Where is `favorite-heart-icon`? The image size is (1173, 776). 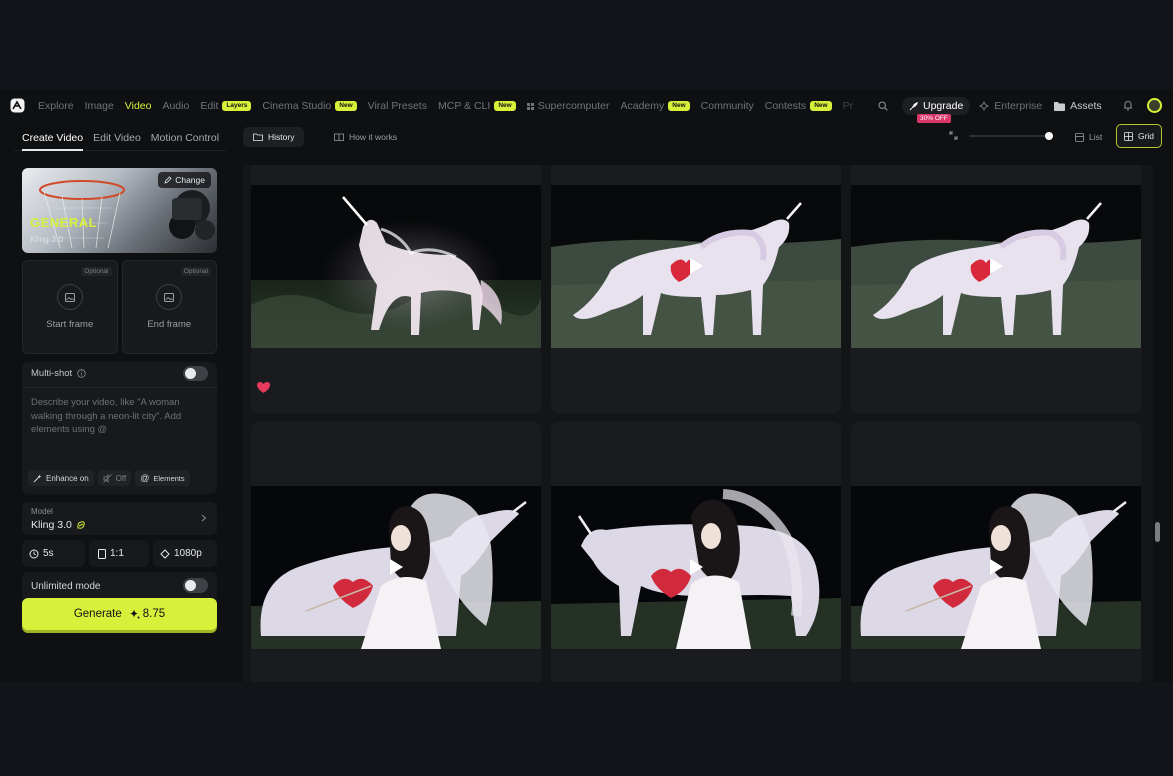
favorite-heart-icon is located at coordinates (263, 387).